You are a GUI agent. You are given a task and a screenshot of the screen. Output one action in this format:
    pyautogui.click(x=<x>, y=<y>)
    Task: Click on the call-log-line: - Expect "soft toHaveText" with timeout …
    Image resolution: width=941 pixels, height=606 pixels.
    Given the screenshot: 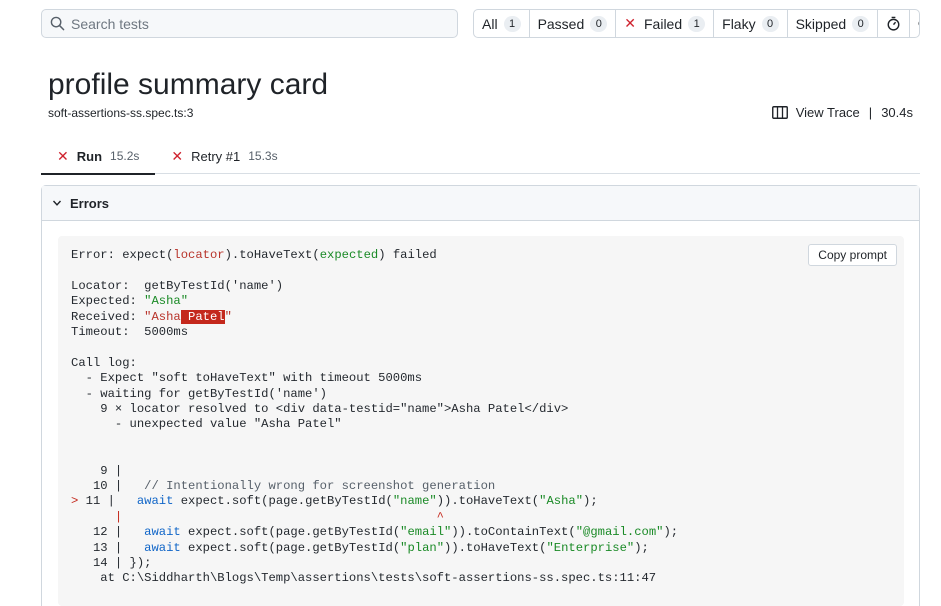 What is the action you would take?
    pyautogui.click(x=247, y=378)
    